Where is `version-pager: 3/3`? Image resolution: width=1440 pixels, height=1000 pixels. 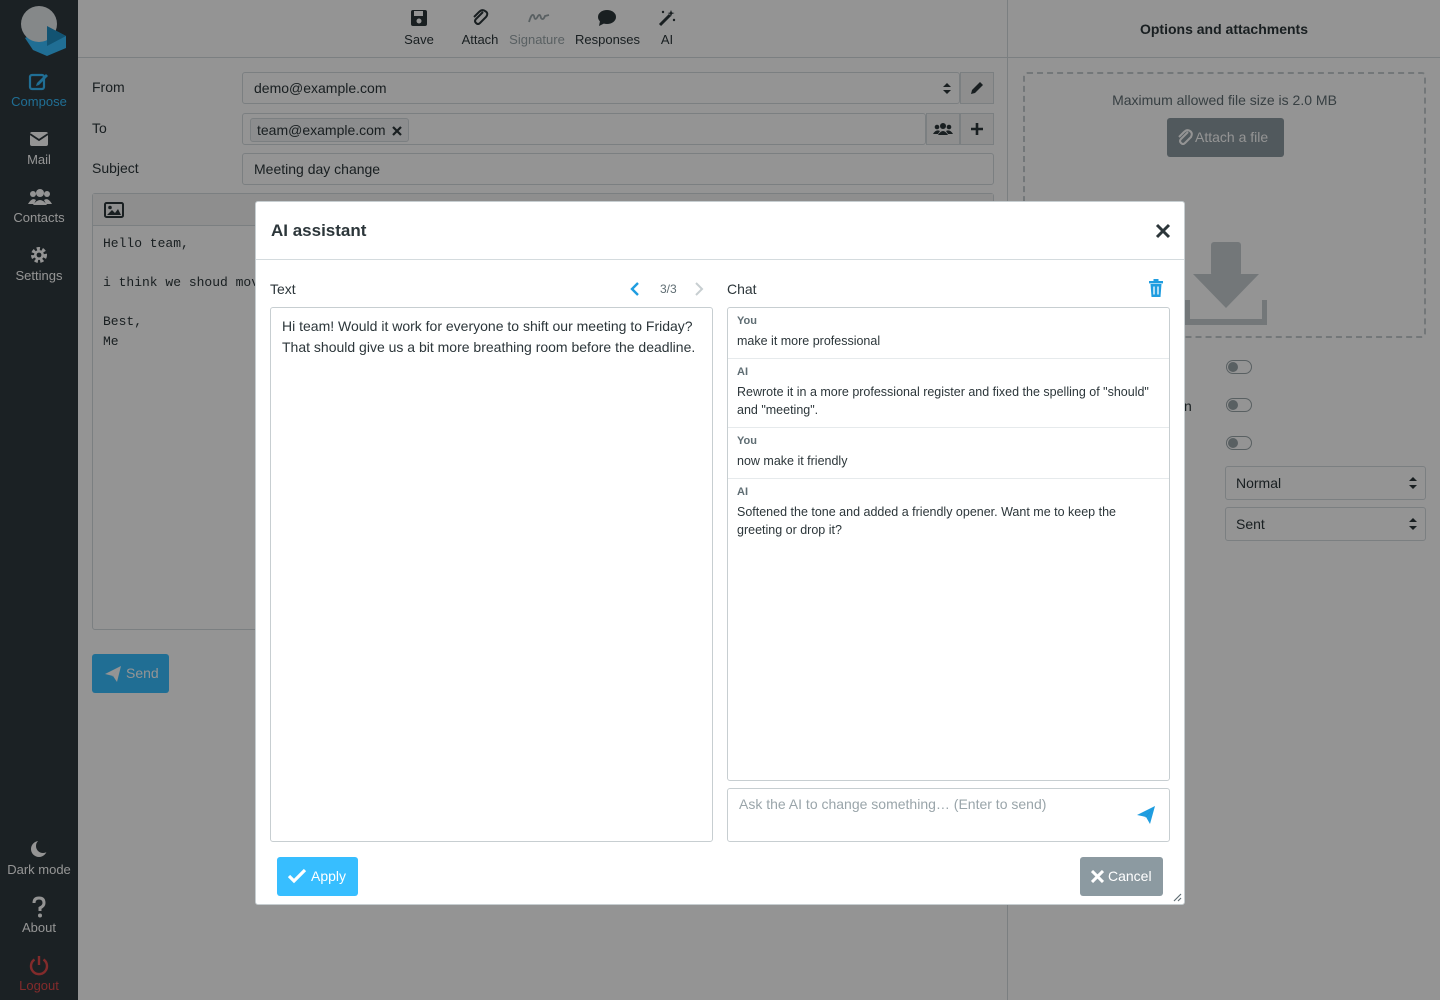 version-pager: 3/3 is located at coordinates (666, 290).